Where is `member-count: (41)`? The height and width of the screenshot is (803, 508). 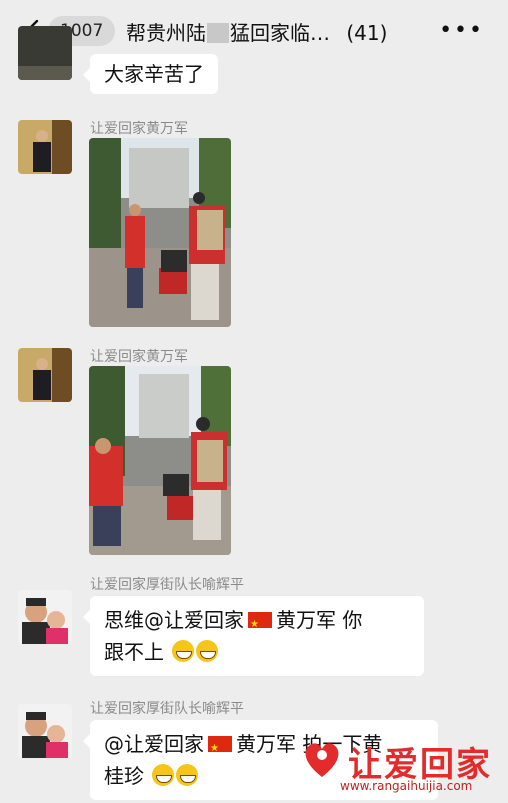
member-count: (41) is located at coordinates (367, 33).